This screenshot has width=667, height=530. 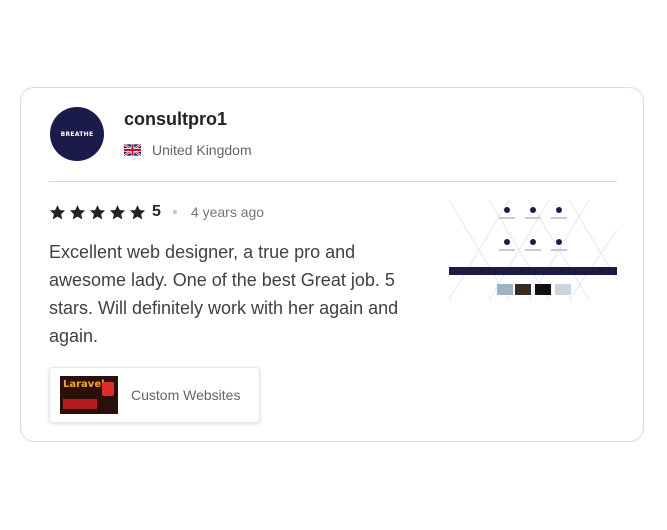 I want to click on review-time: 4 years ago, so click(x=227, y=212).